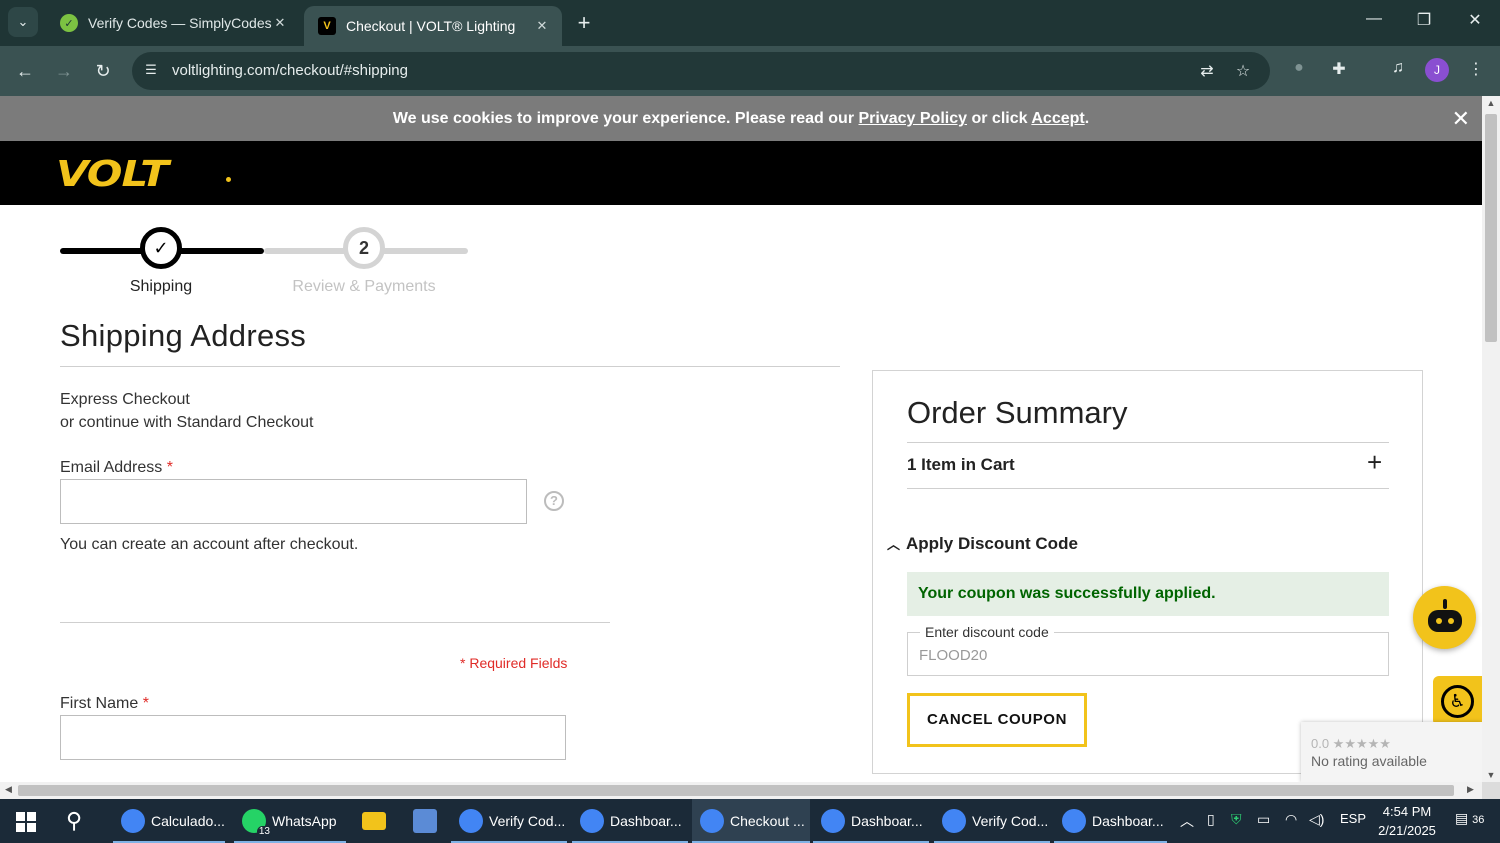 Image resolution: width=1500 pixels, height=843 pixels. Describe the element at coordinates (1462, 818) in the screenshot. I see `notification-icon: ▤` at that location.